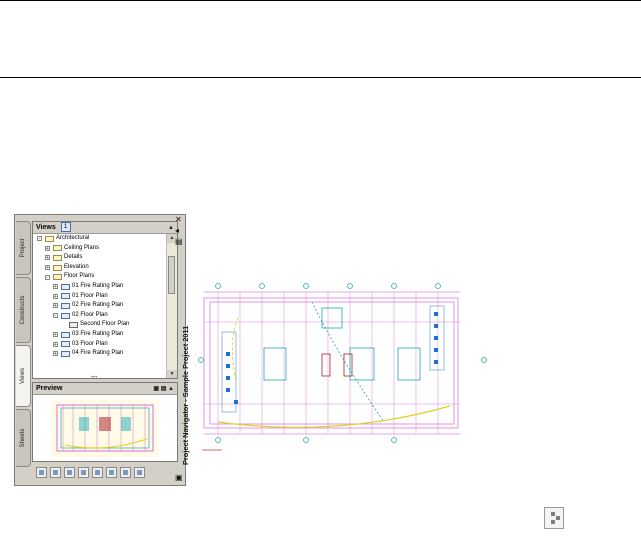 The height and width of the screenshot is (540, 641). I want to click on palette-tabs: Project Constructs Views Sheets, so click(23, 350).